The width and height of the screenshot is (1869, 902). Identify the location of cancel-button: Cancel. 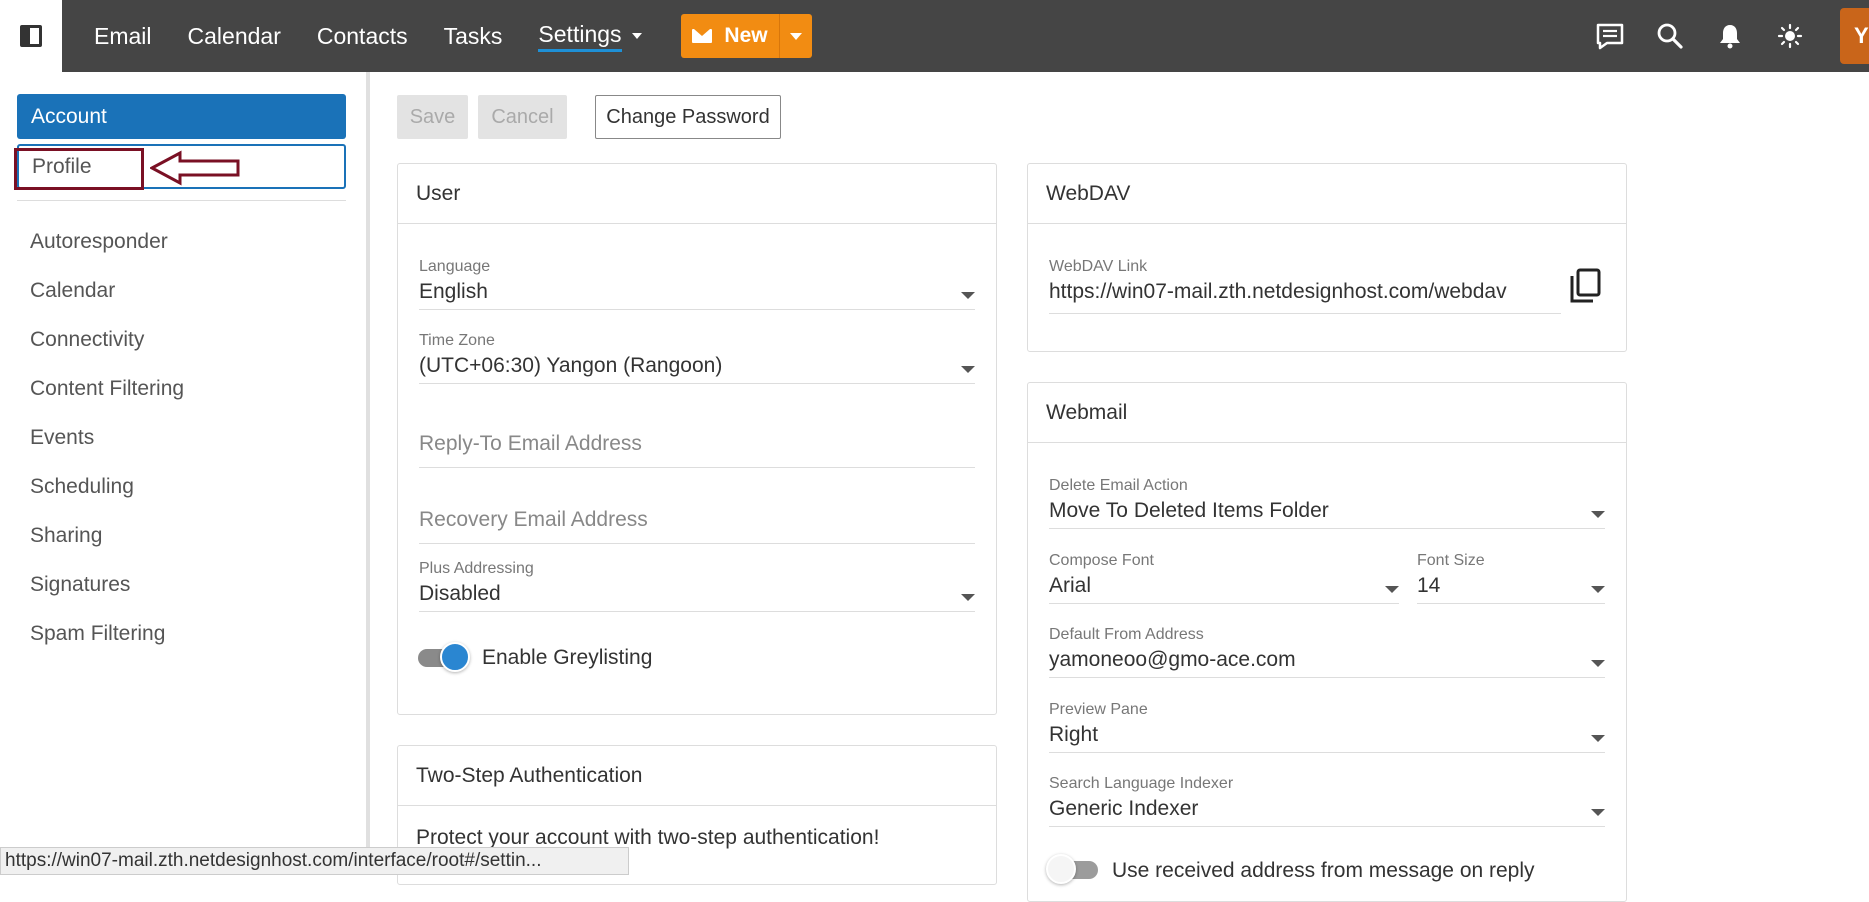
(522, 117).